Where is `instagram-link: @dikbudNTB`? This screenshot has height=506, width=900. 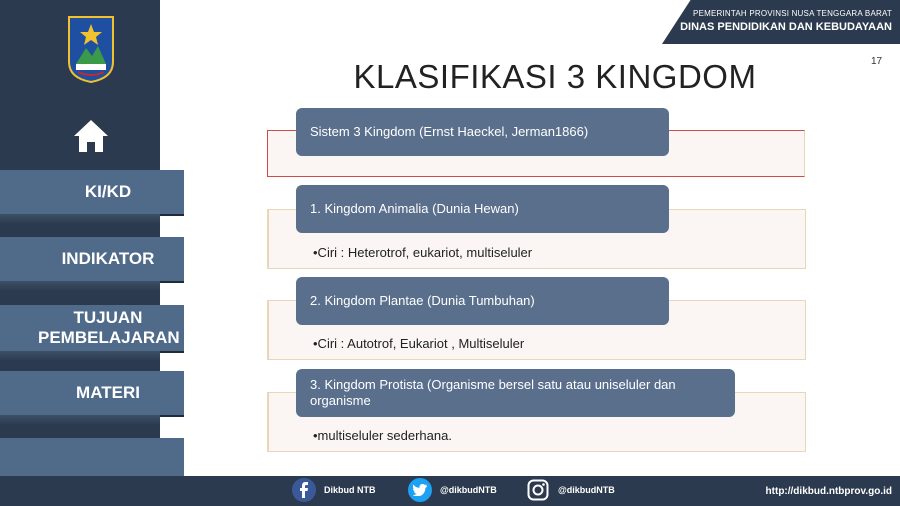 instagram-link: @dikbudNTB is located at coordinates (570, 490).